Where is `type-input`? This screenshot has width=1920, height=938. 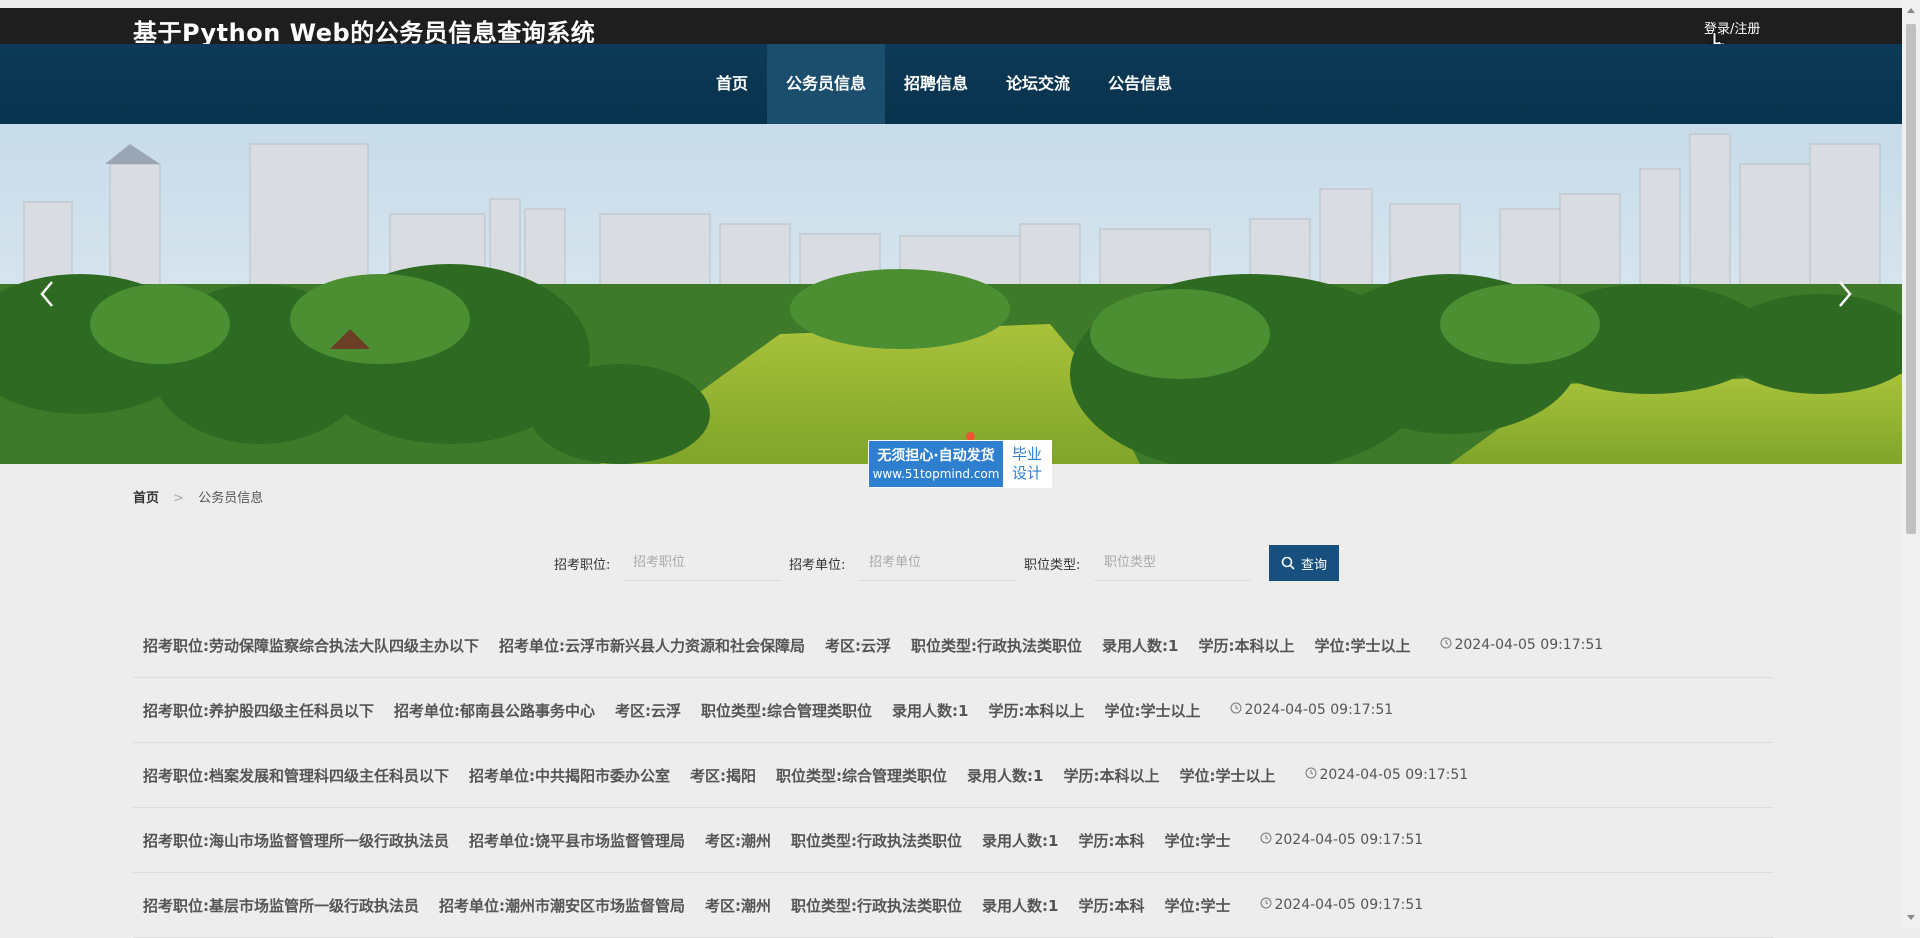 type-input is located at coordinates (1173, 563).